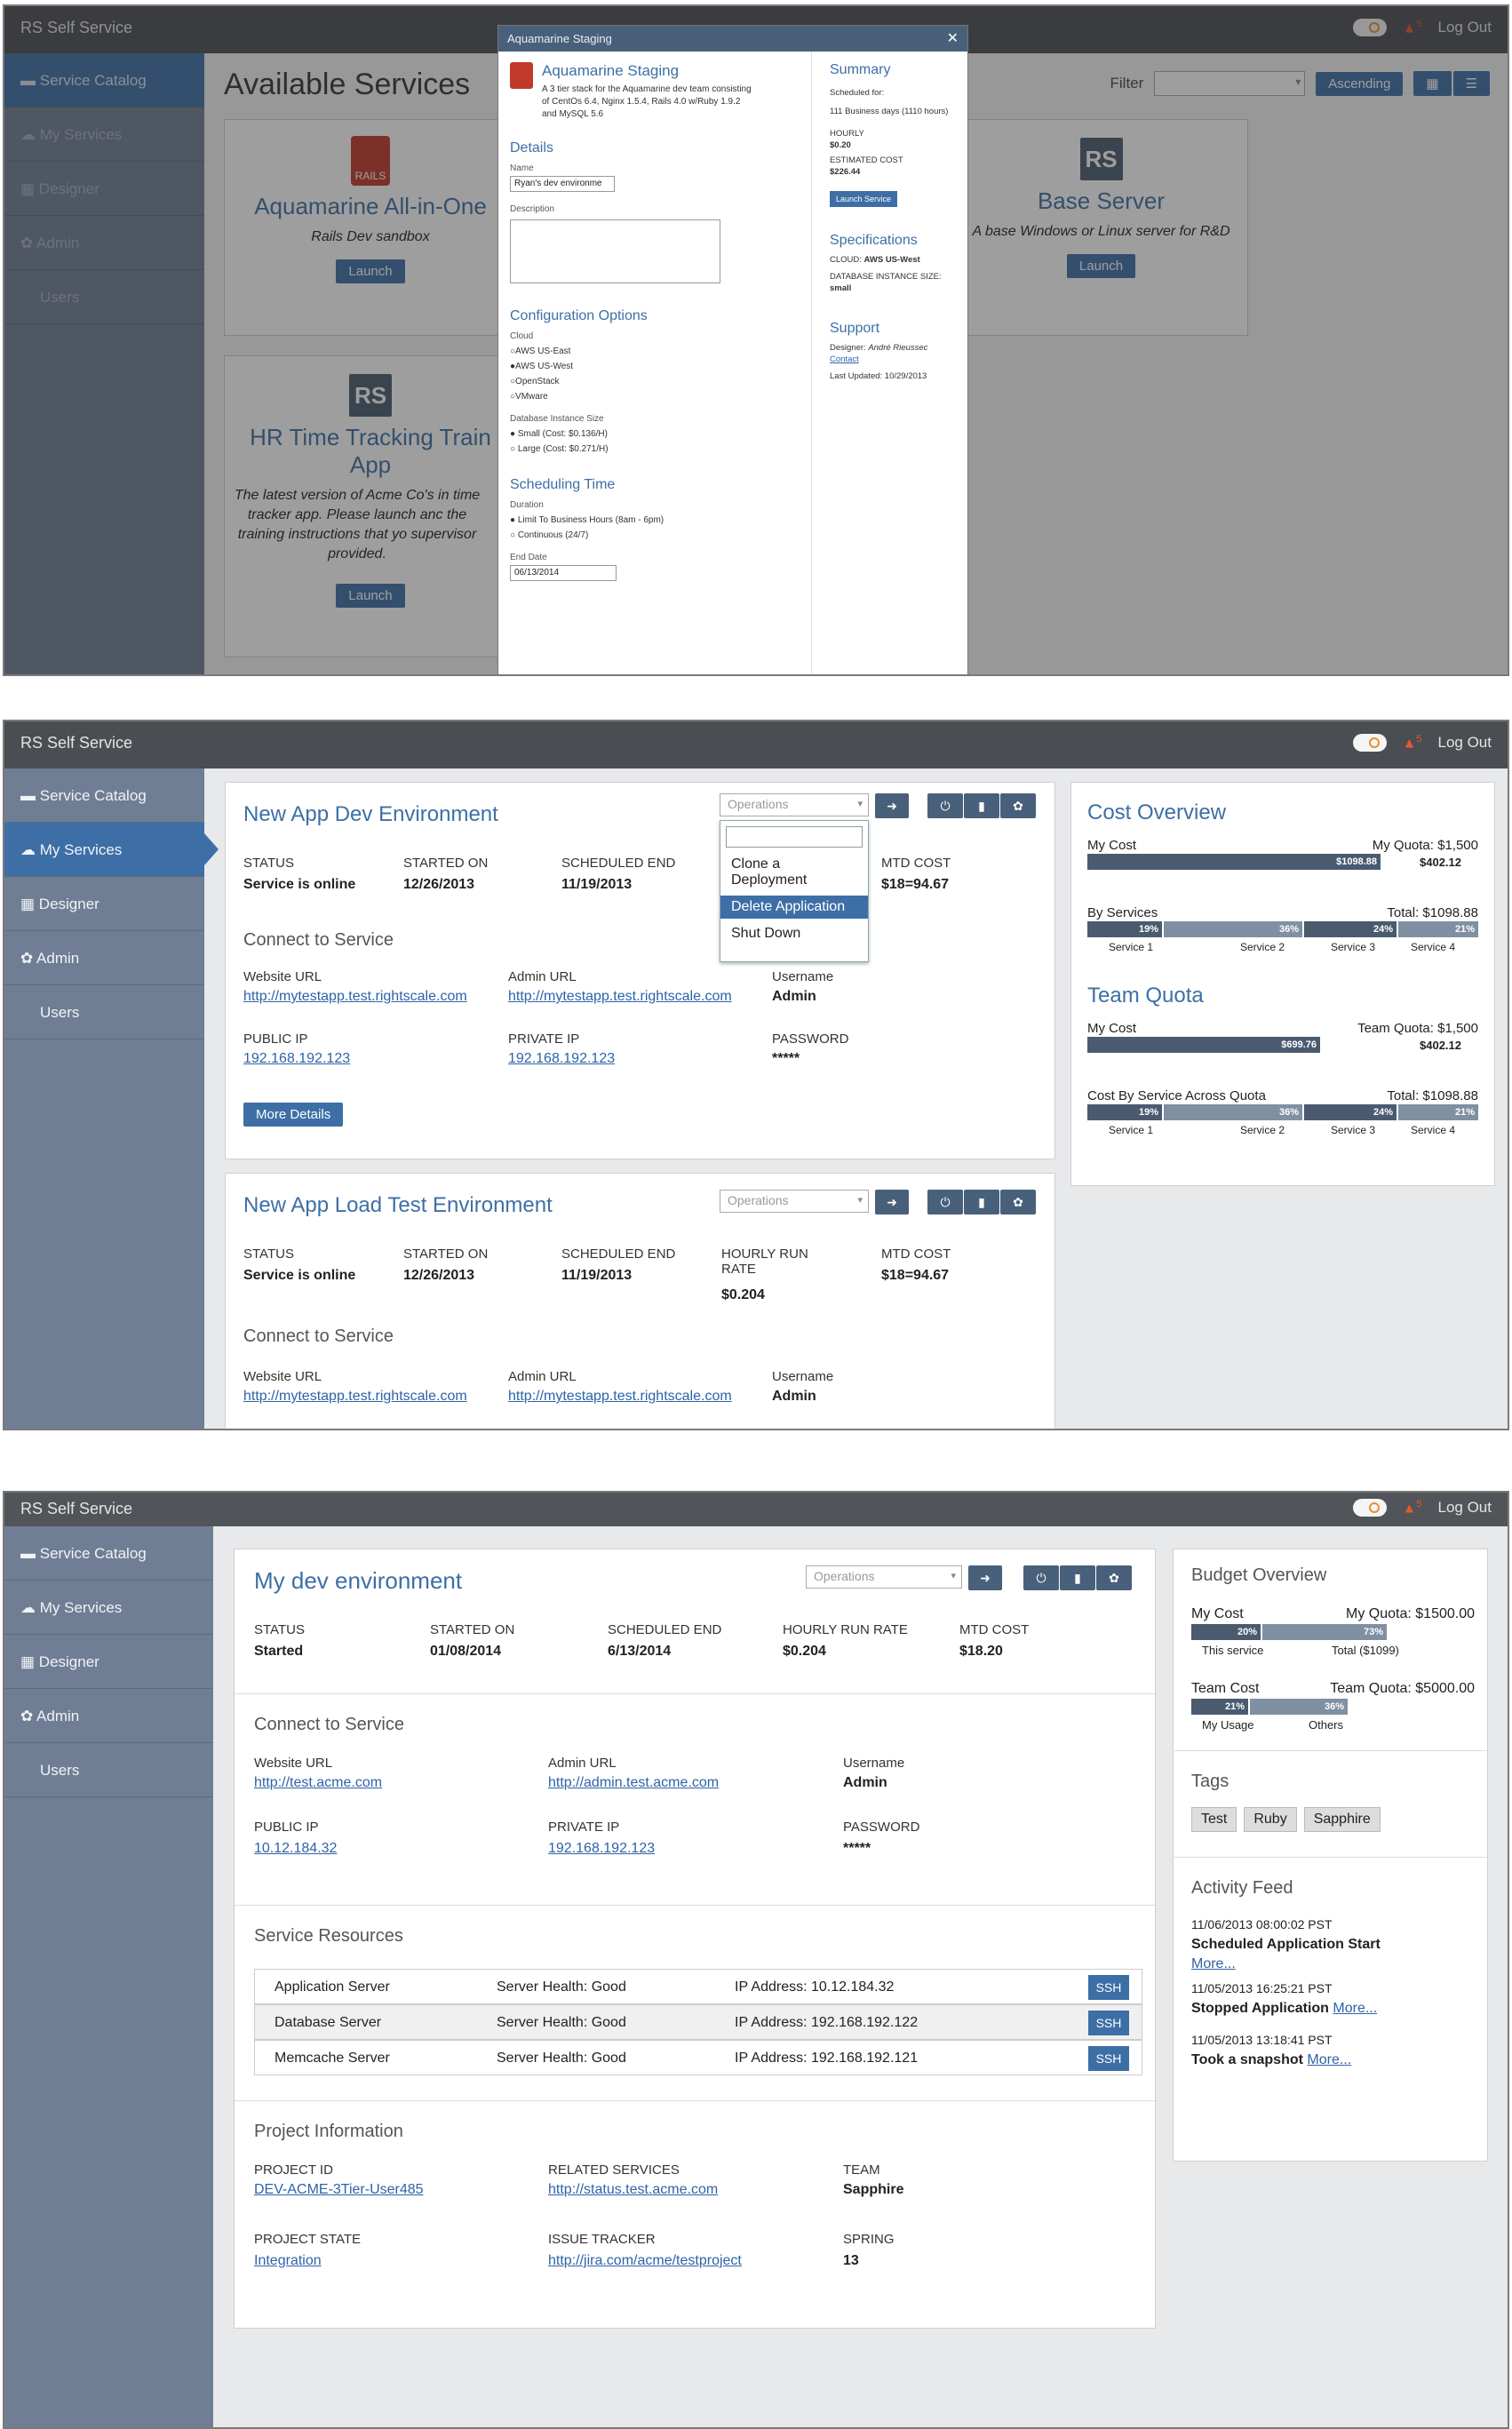  What do you see at coordinates (633, 1783) in the screenshot?
I see `admin-link: http://admin.test.acme.com` at bounding box center [633, 1783].